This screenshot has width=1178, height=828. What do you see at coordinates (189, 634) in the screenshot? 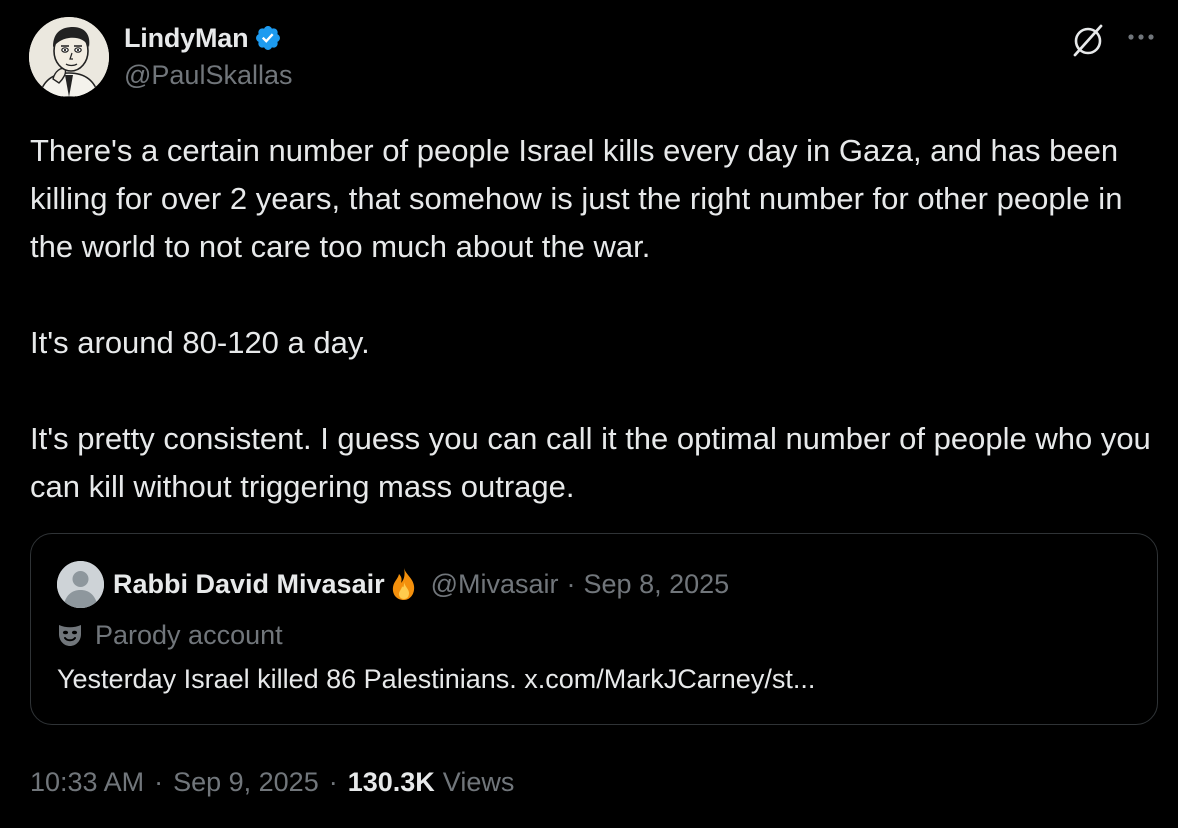
I see `parody-account-label: Parody account` at bounding box center [189, 634].